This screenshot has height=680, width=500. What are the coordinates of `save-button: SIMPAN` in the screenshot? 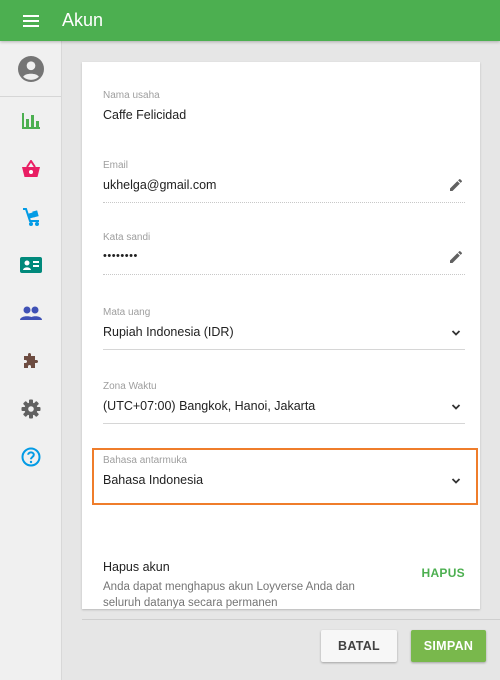 It's located at (448, 646).